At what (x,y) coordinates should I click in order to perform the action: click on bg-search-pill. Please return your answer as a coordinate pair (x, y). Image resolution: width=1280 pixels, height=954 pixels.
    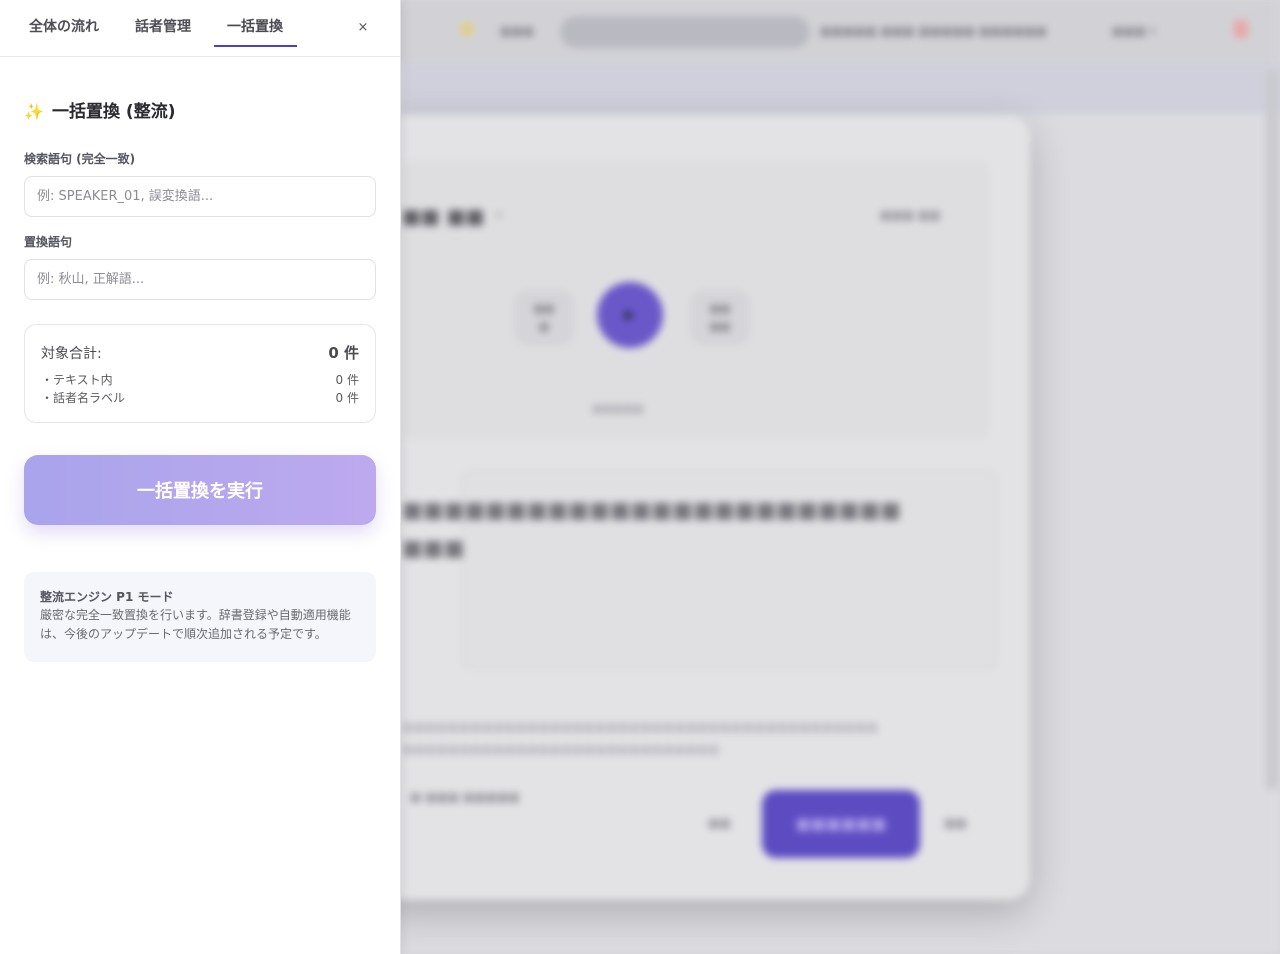
    Looking at the image, I should click on (685, 32).